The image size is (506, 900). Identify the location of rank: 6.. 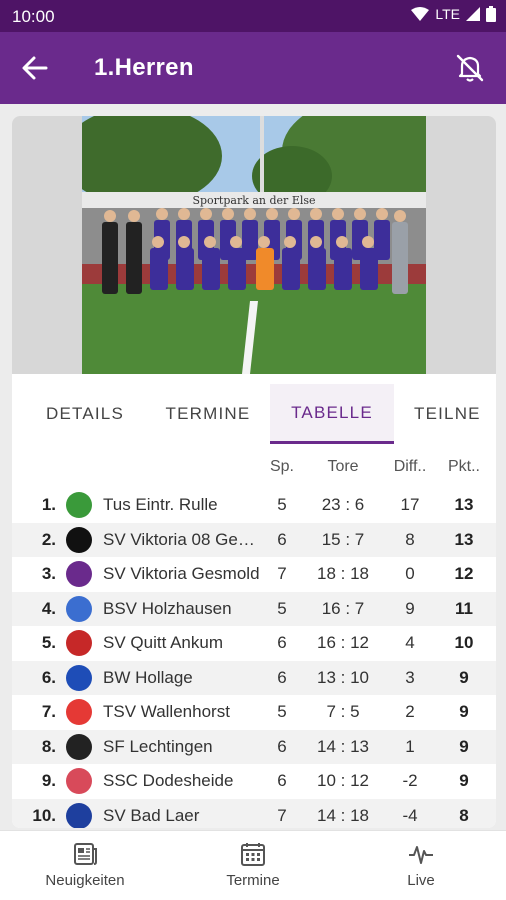
(48, 677).